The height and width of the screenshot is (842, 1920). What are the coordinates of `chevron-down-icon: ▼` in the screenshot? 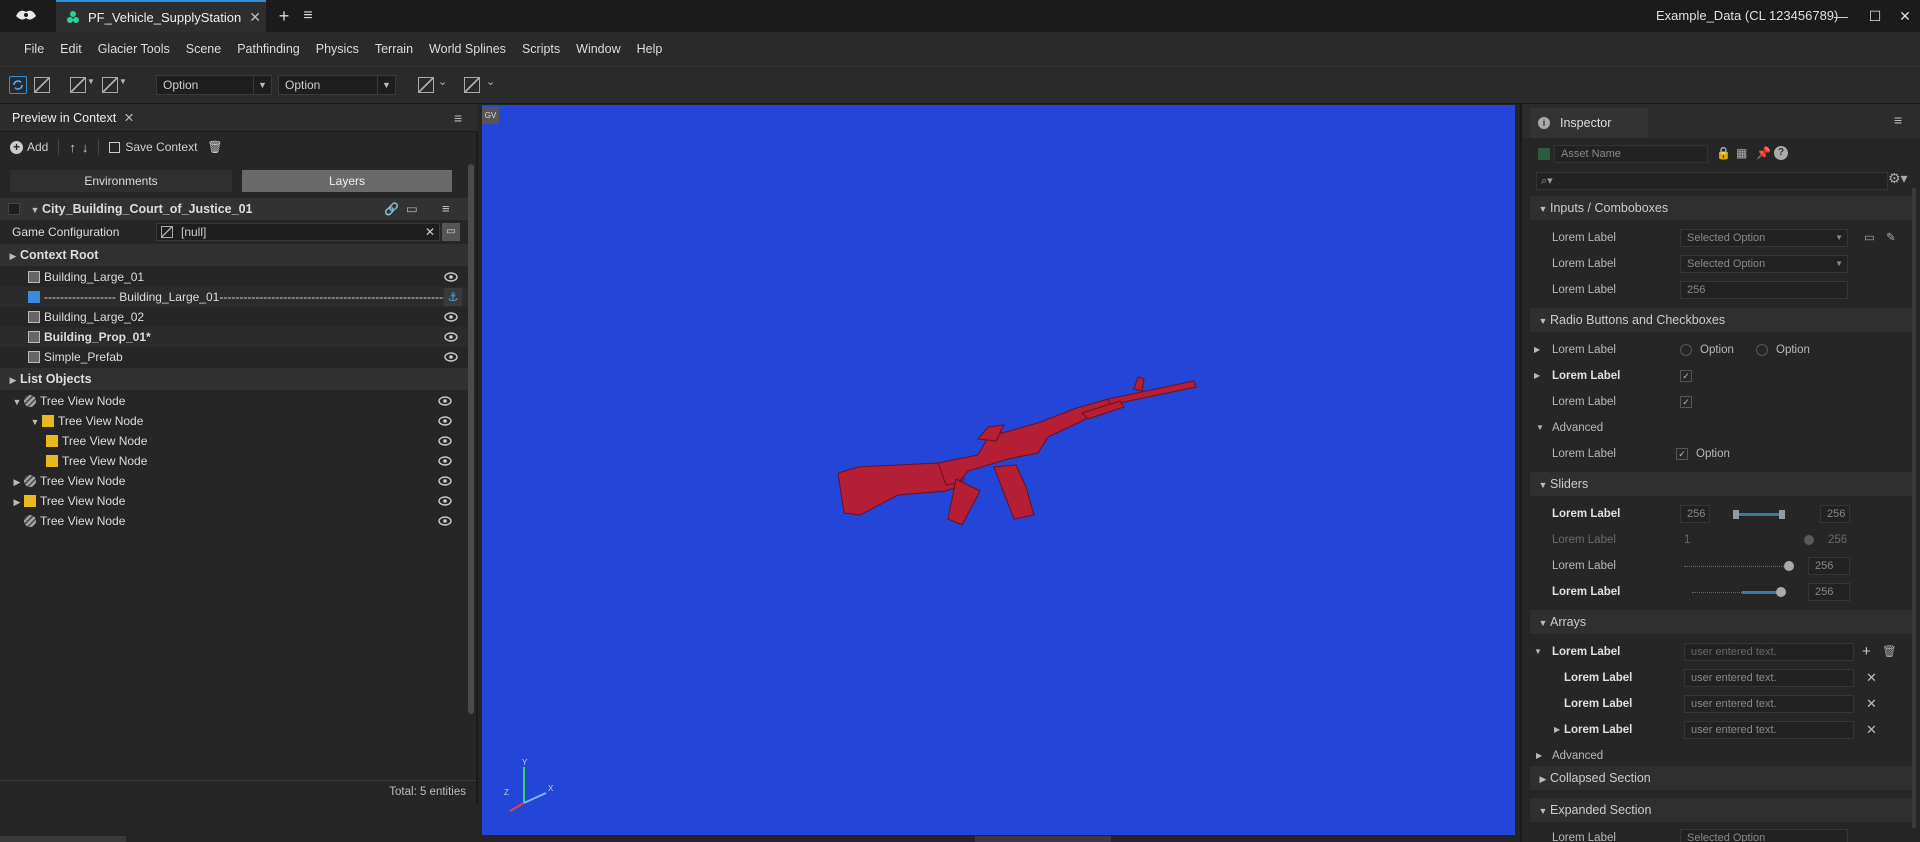 It's located at (1538, 652).